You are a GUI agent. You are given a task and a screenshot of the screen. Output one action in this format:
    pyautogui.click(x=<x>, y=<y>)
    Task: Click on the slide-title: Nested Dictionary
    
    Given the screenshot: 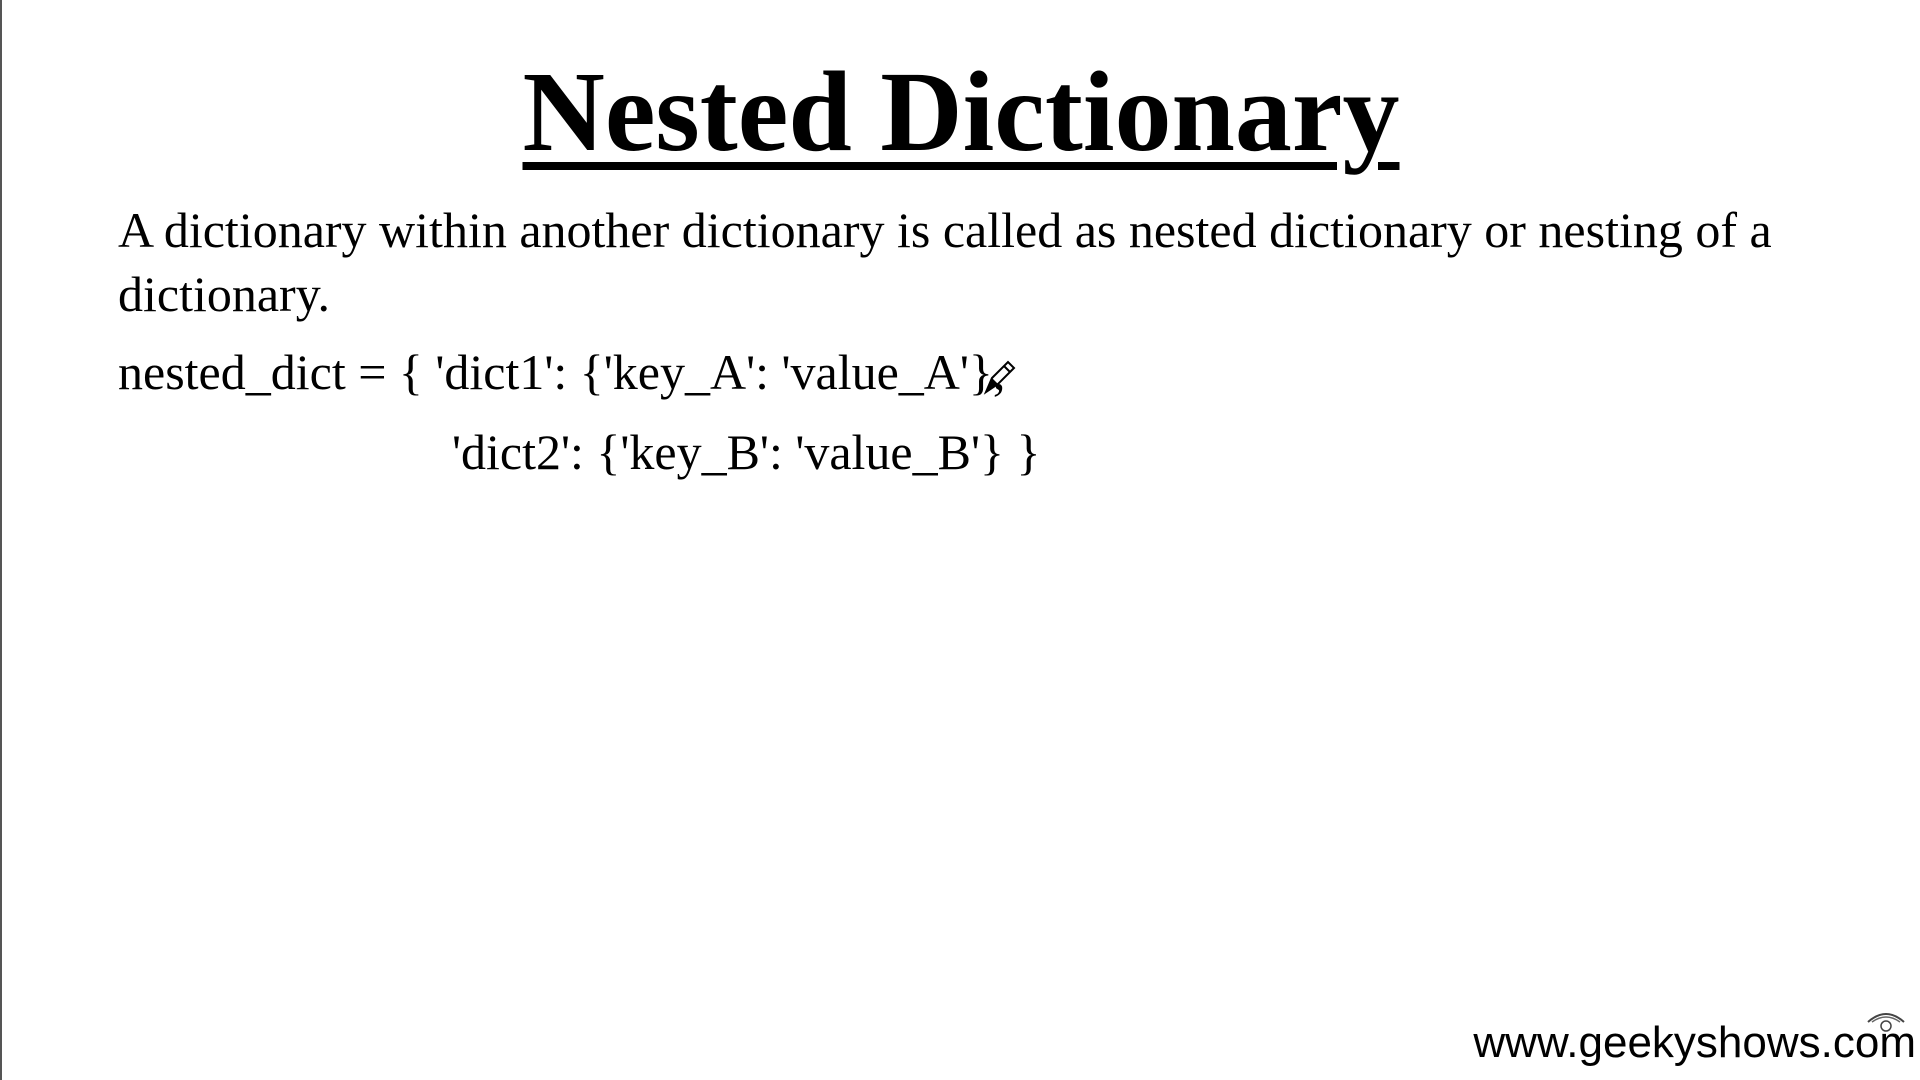 What is the action you would take?
    pyautogui.click(x=961, y=111)
    